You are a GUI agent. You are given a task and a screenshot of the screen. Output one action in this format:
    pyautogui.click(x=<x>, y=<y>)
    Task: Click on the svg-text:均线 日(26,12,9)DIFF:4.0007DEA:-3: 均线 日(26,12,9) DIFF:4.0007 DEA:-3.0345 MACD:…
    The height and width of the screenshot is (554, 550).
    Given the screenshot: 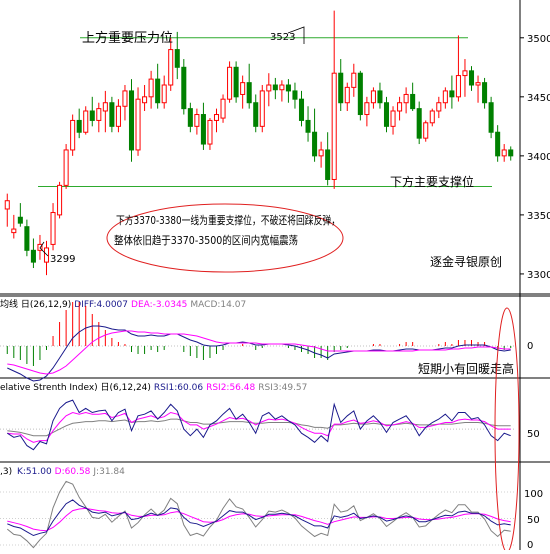 What is the action you would take?
    pyautogui.click(x=123, y=304)
    